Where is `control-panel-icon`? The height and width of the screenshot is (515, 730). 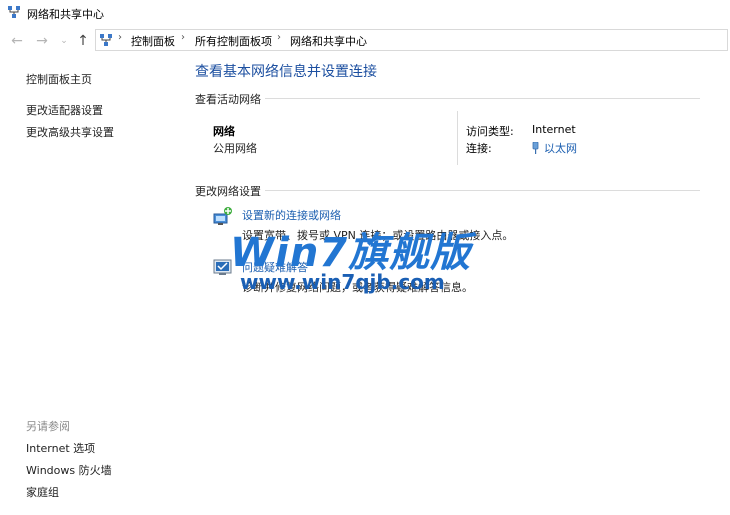 control-panel-icon is located at coordinates (106, 40).